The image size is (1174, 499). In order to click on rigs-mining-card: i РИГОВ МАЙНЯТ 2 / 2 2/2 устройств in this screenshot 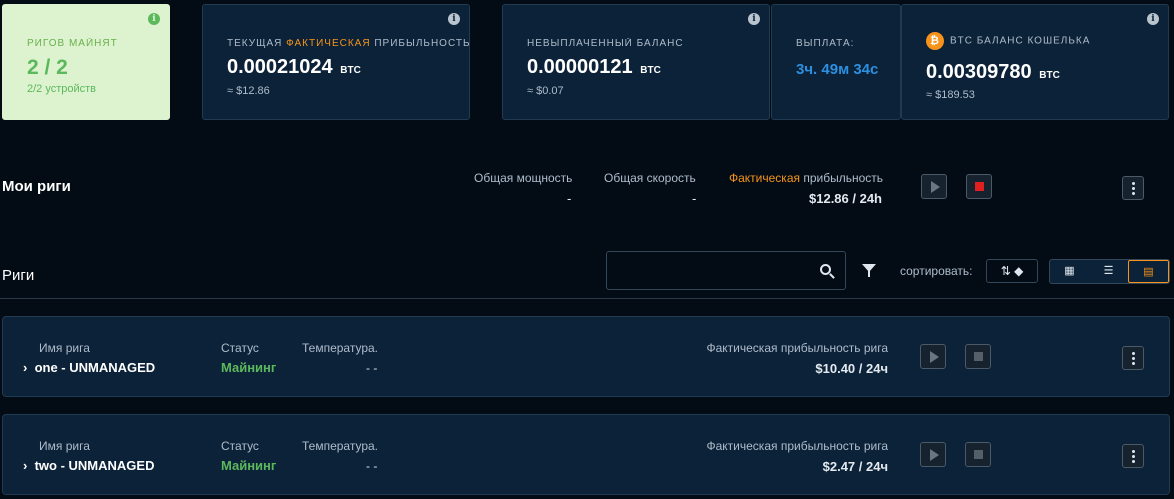, I will do `click(86, 62)`.